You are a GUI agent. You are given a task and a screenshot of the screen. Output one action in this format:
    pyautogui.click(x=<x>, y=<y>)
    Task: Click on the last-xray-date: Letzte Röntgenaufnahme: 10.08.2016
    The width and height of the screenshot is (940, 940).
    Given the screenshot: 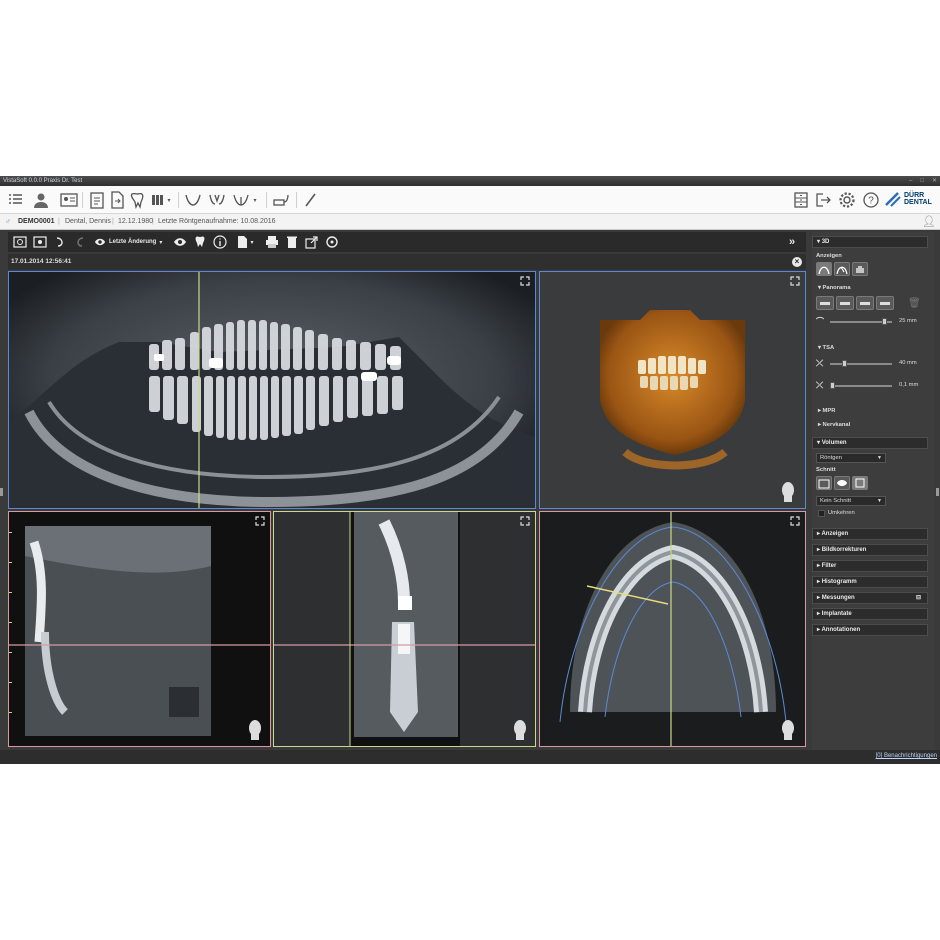 What is the action you would take?
    pyautogui.click(x=217, y=221)
    